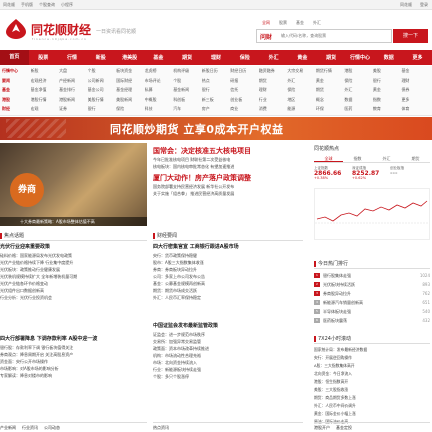 Image resolution: width=432 pixels, height=432 pixels. I want to click on nav-item: 期货, so click(331, 57).